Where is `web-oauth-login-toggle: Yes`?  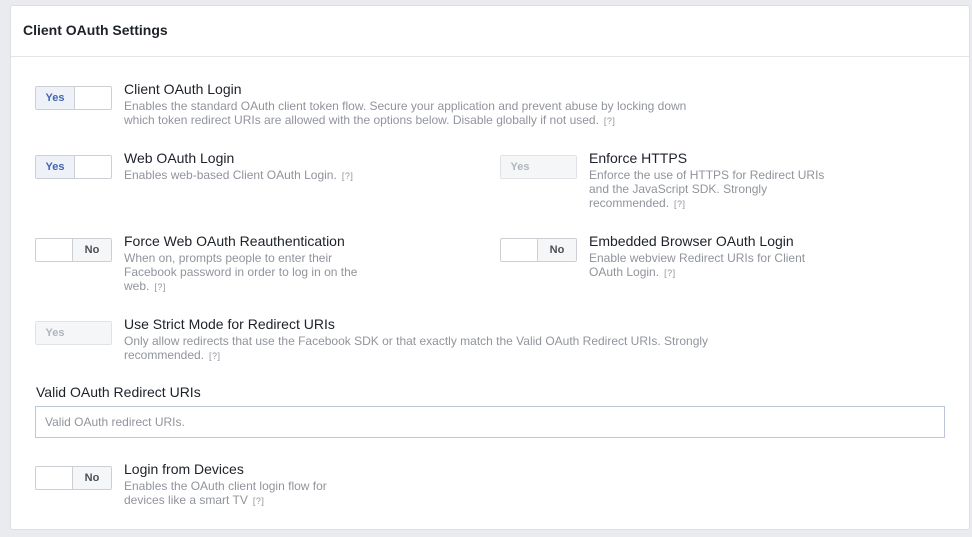 web-oauth-login-toggle: Yes is located at coordinates (73, 167).